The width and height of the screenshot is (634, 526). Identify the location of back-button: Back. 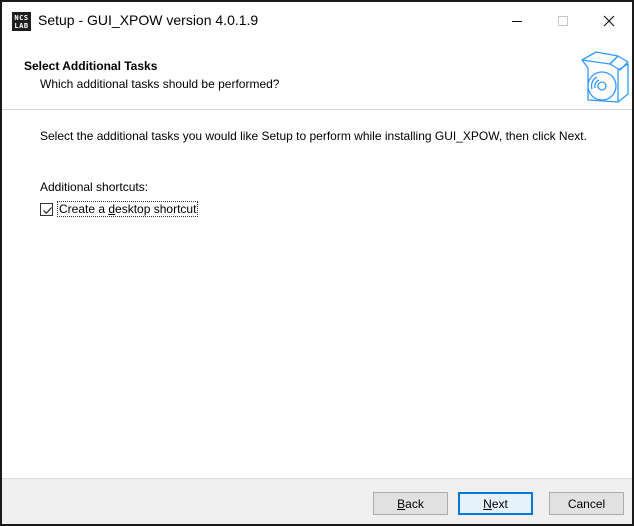
(410, 503).